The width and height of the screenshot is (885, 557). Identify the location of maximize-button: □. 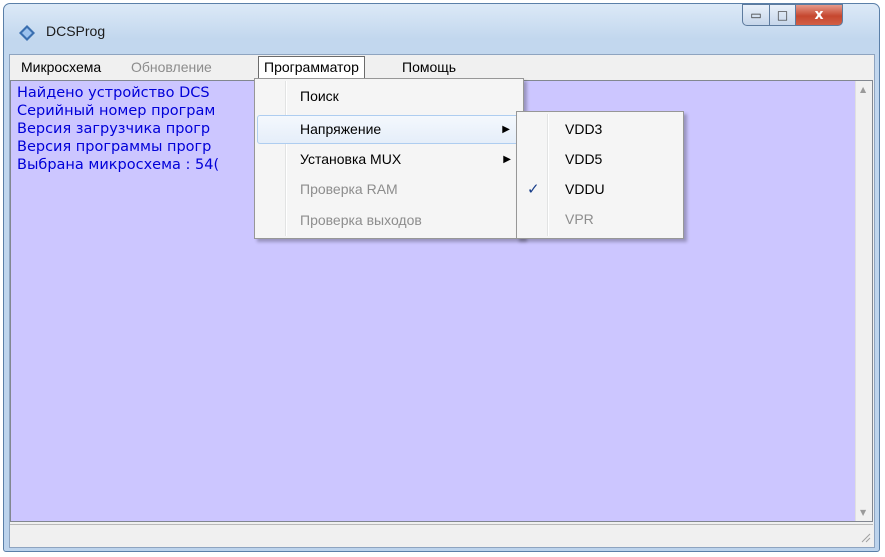
(782, 15).